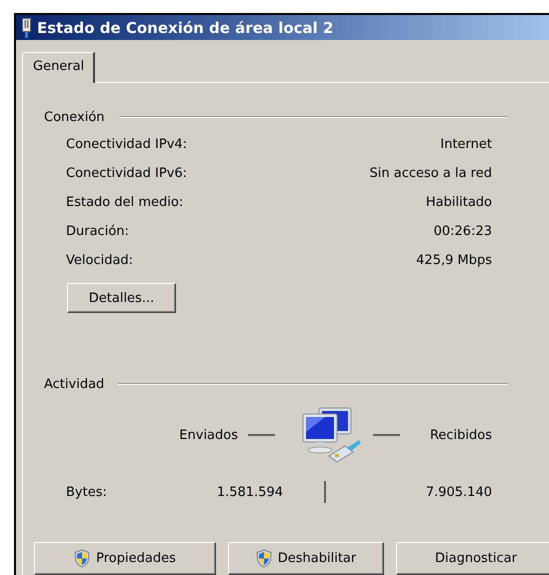  I want to click on bytes-sent: 1.581.594, so click(249, 492).